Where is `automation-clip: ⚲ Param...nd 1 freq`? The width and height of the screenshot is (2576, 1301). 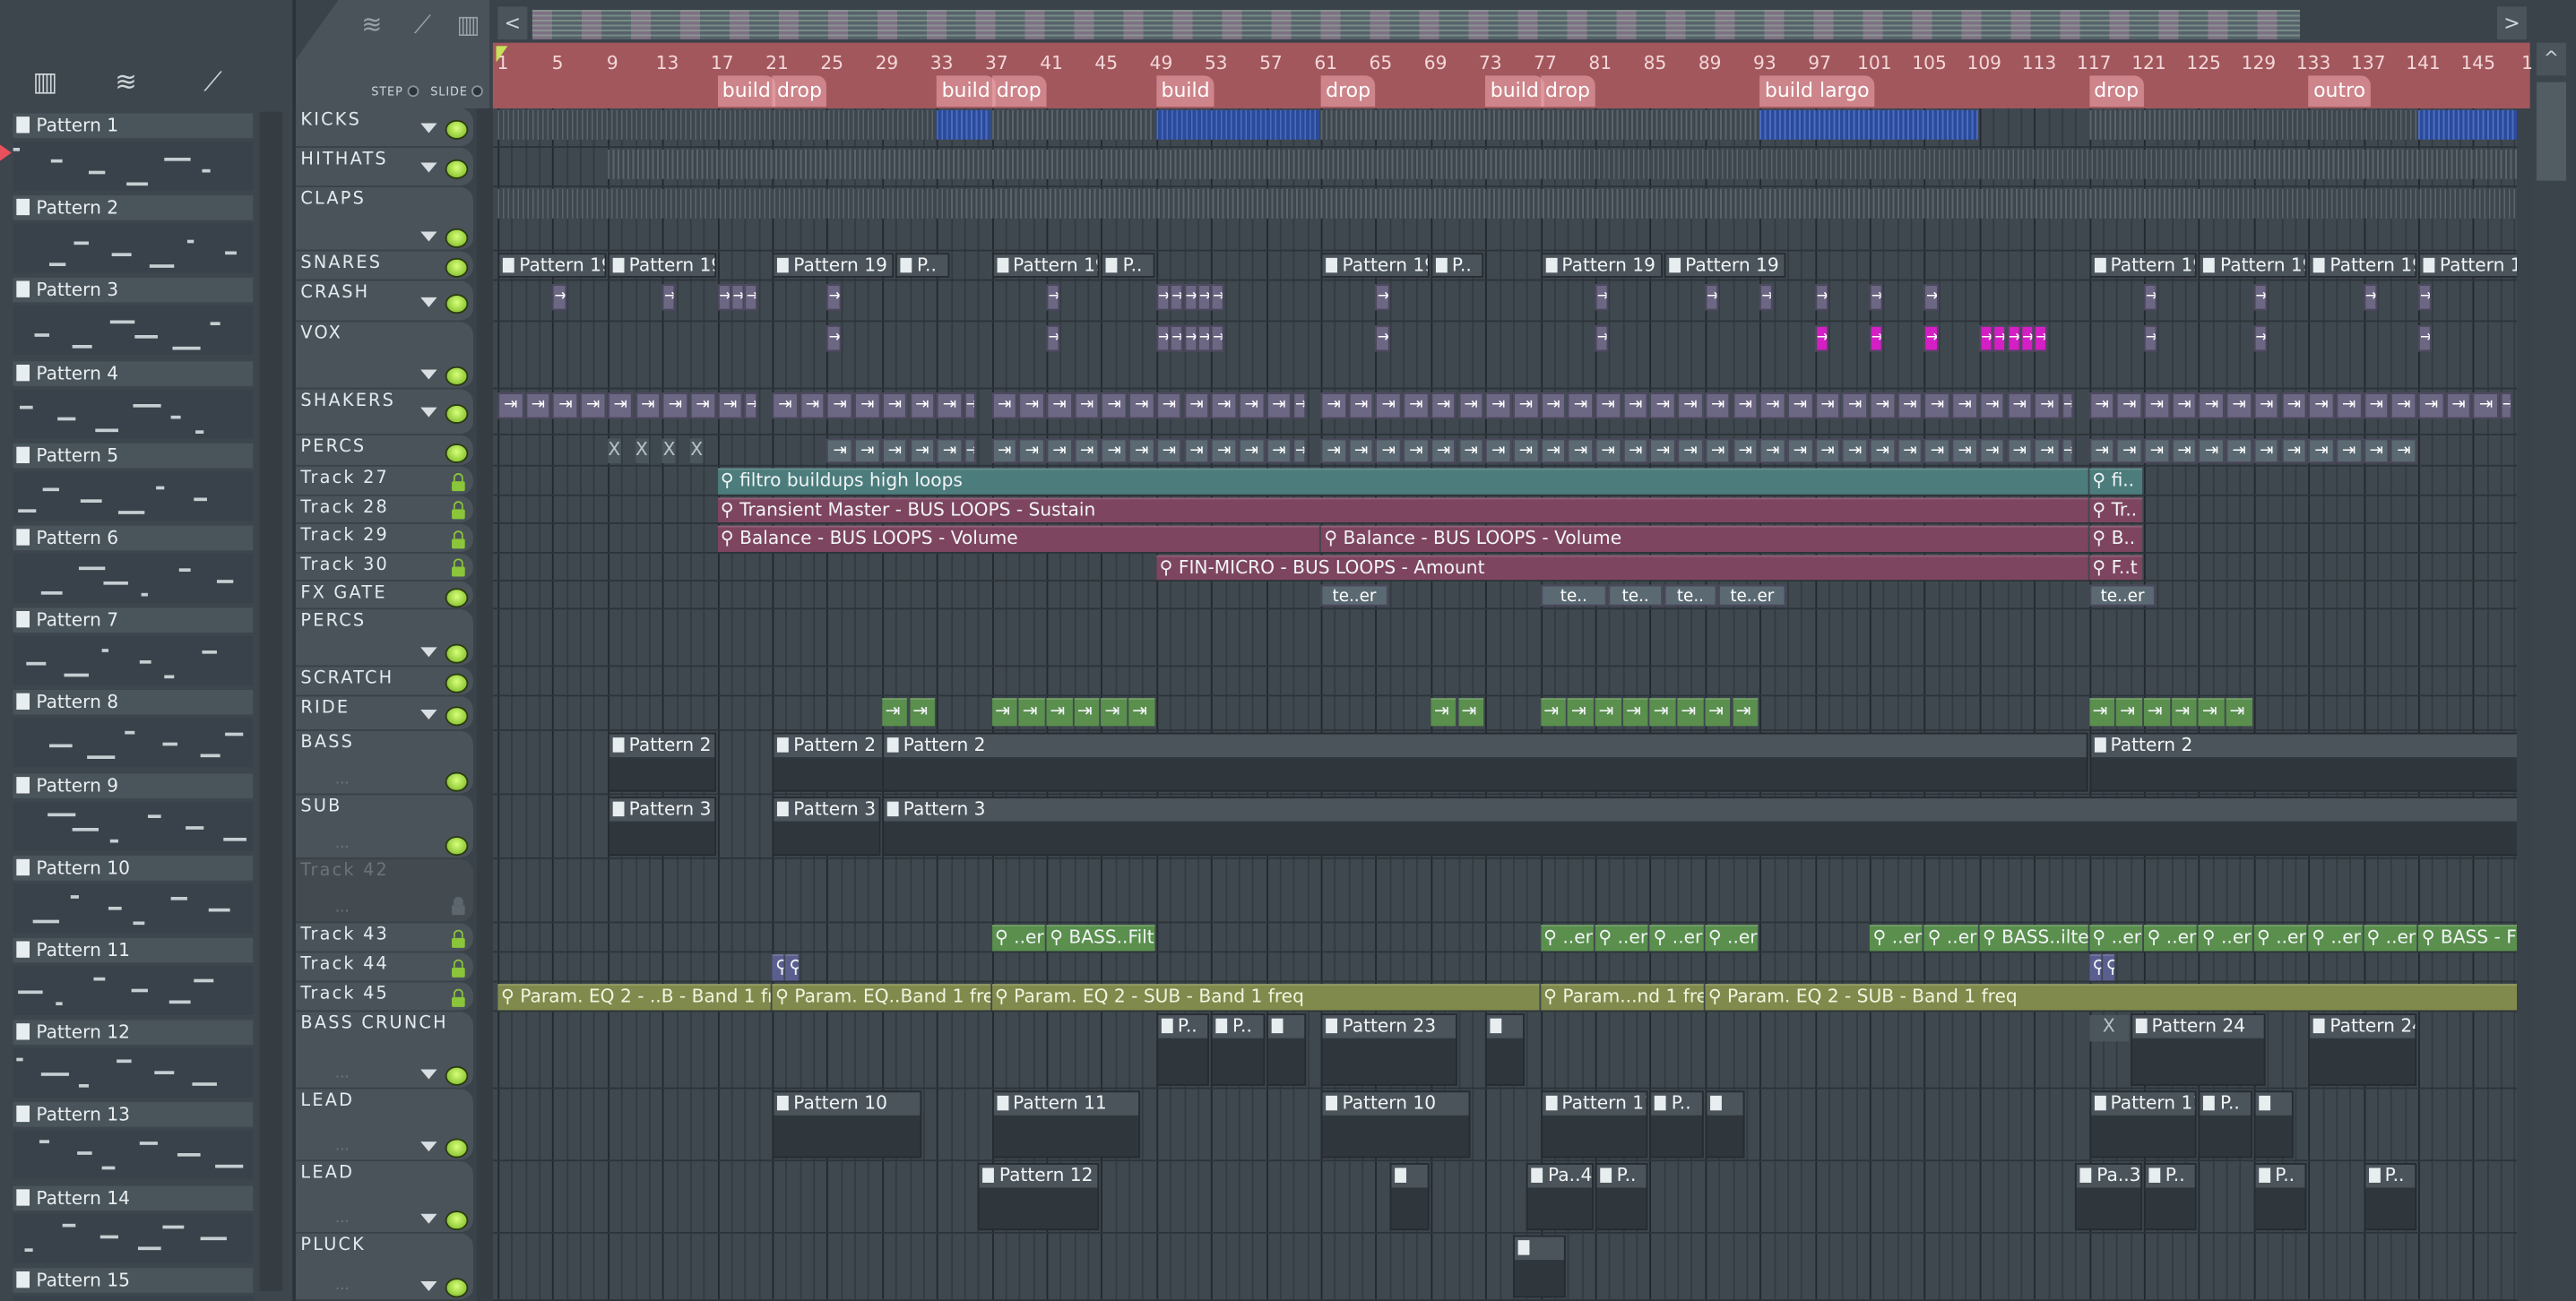 automation-clip: ⚲ Param...nd 1 freq is located at coordinates (1622, 997).